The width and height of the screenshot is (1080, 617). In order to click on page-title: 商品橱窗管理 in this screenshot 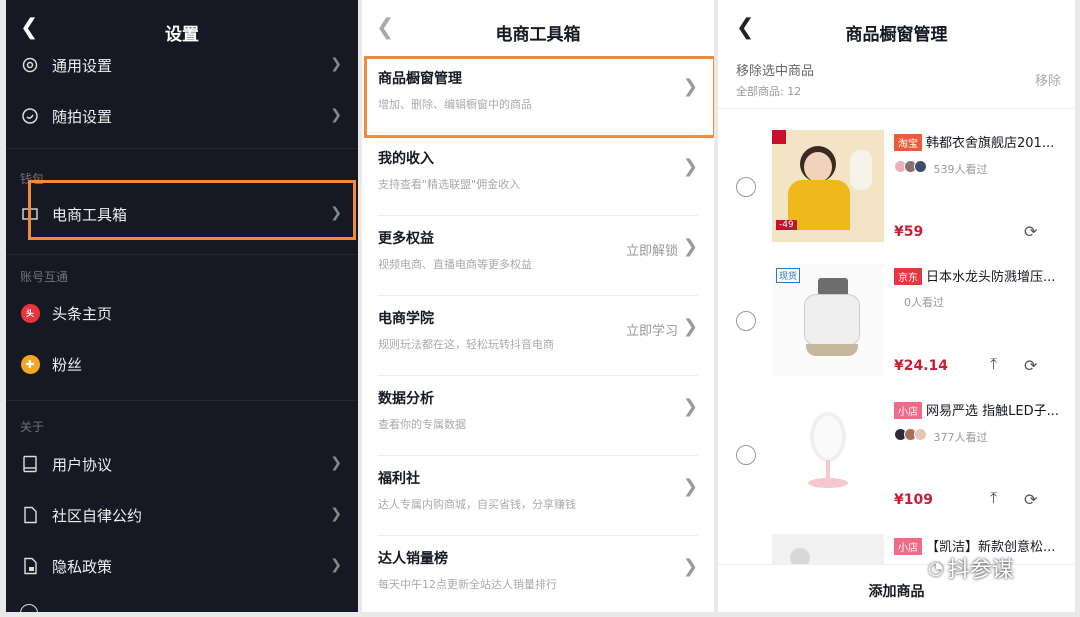, I will do `click(896, 35)`.